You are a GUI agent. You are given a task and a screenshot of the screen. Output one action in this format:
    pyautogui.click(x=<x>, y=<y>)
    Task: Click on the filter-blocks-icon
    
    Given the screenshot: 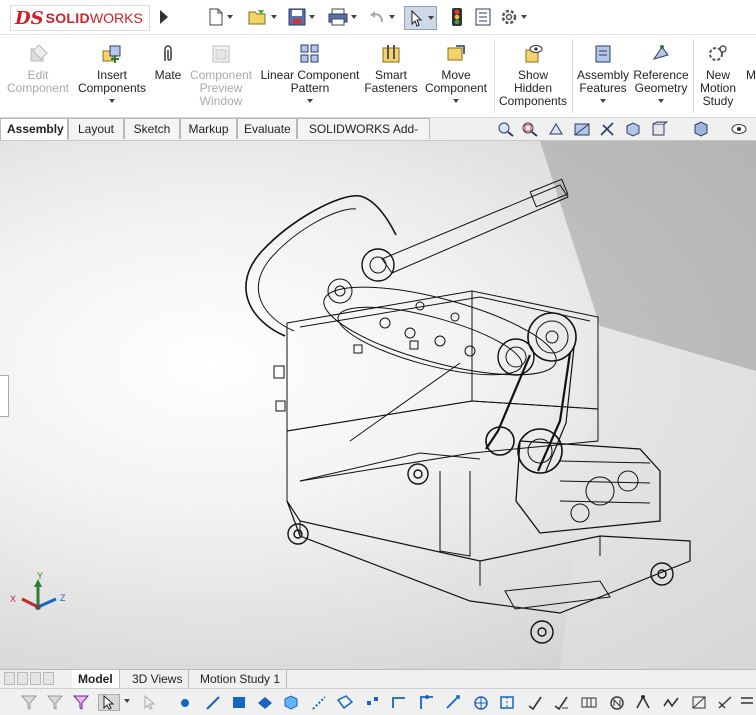 What is the action you would take?
    pyautogui.click(x=747, y=702)
    